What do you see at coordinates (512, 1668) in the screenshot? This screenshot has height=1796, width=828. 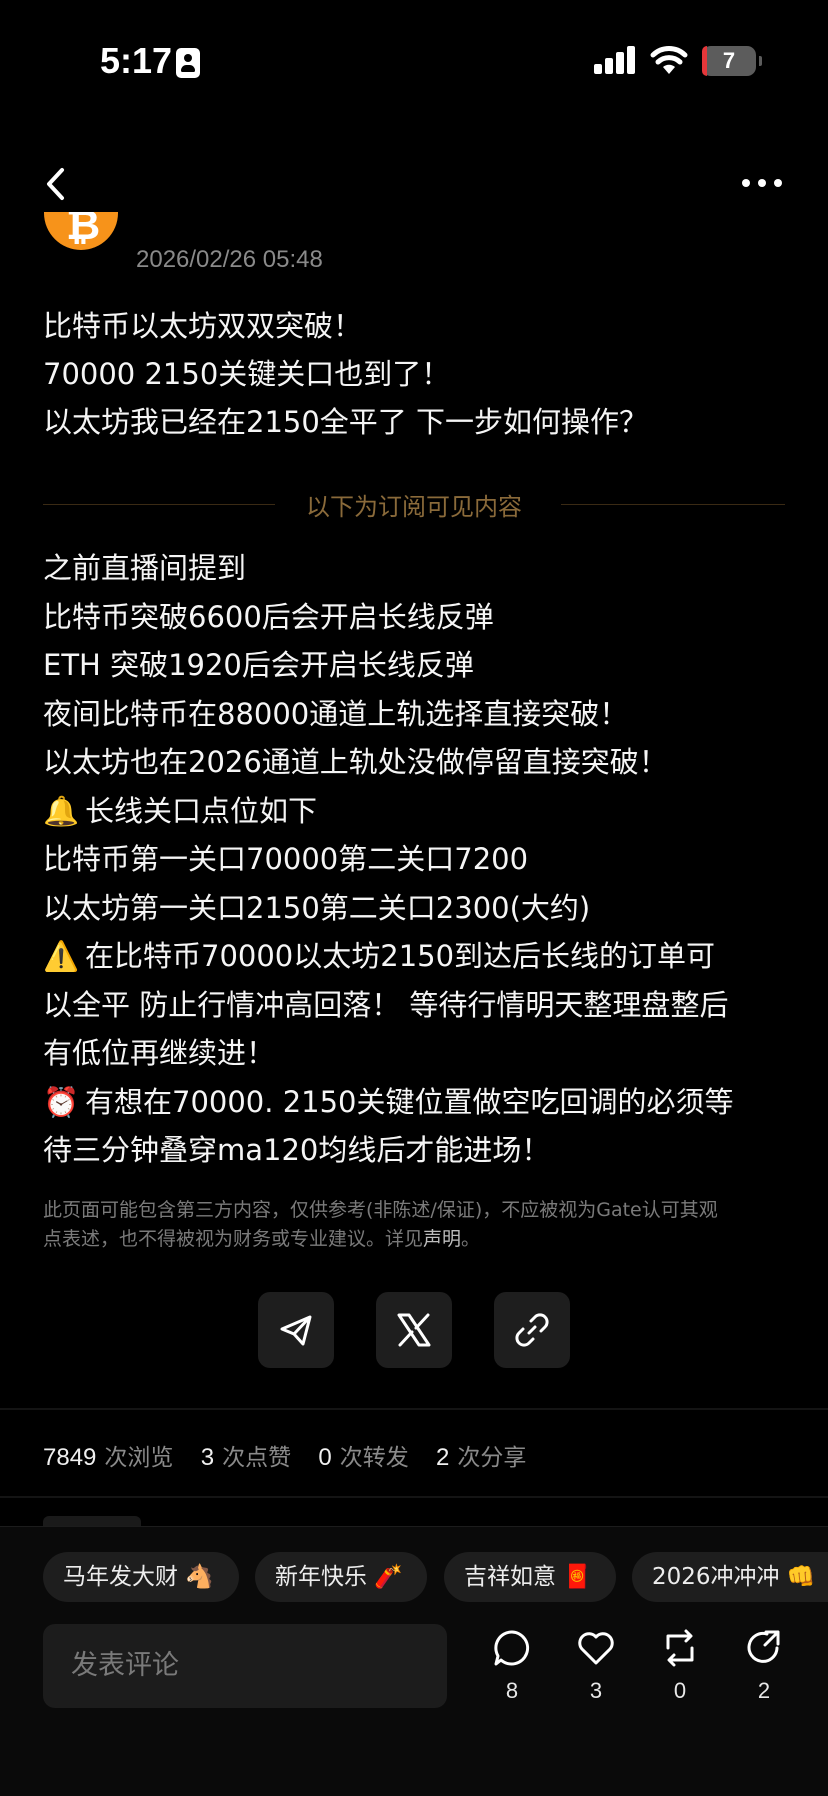 I see `comment-action: 8` at bounding box center [512, 1668].